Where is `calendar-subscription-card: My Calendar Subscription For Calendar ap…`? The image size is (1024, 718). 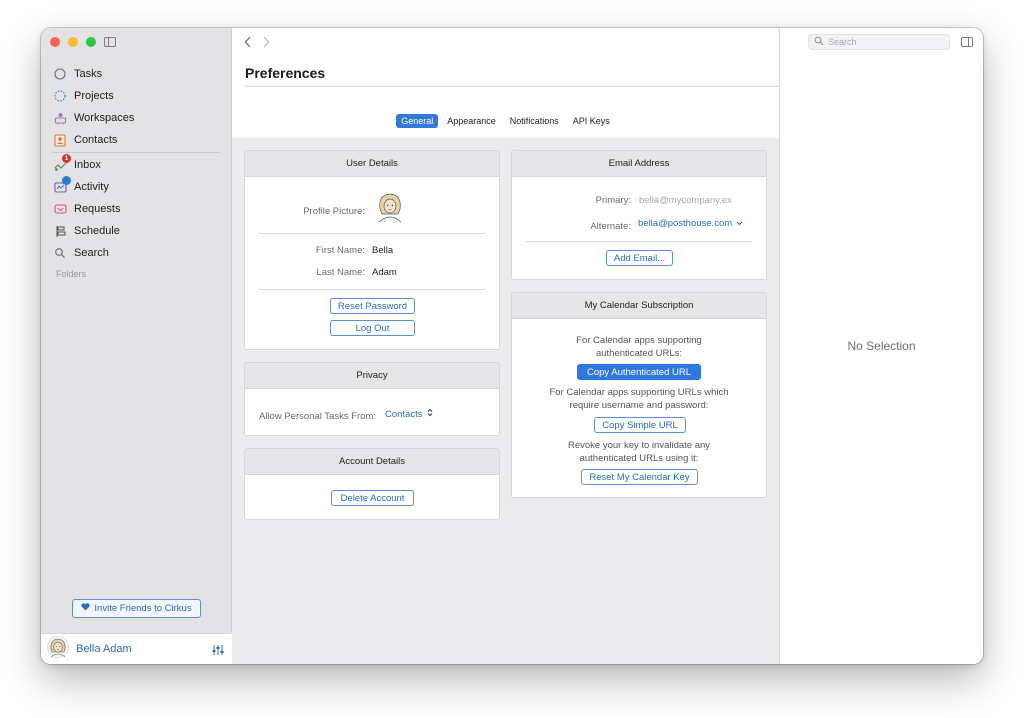
calendar-subscription-card: My Calendar Subscription For Calendar ap… is located at coordinates (639, 395).